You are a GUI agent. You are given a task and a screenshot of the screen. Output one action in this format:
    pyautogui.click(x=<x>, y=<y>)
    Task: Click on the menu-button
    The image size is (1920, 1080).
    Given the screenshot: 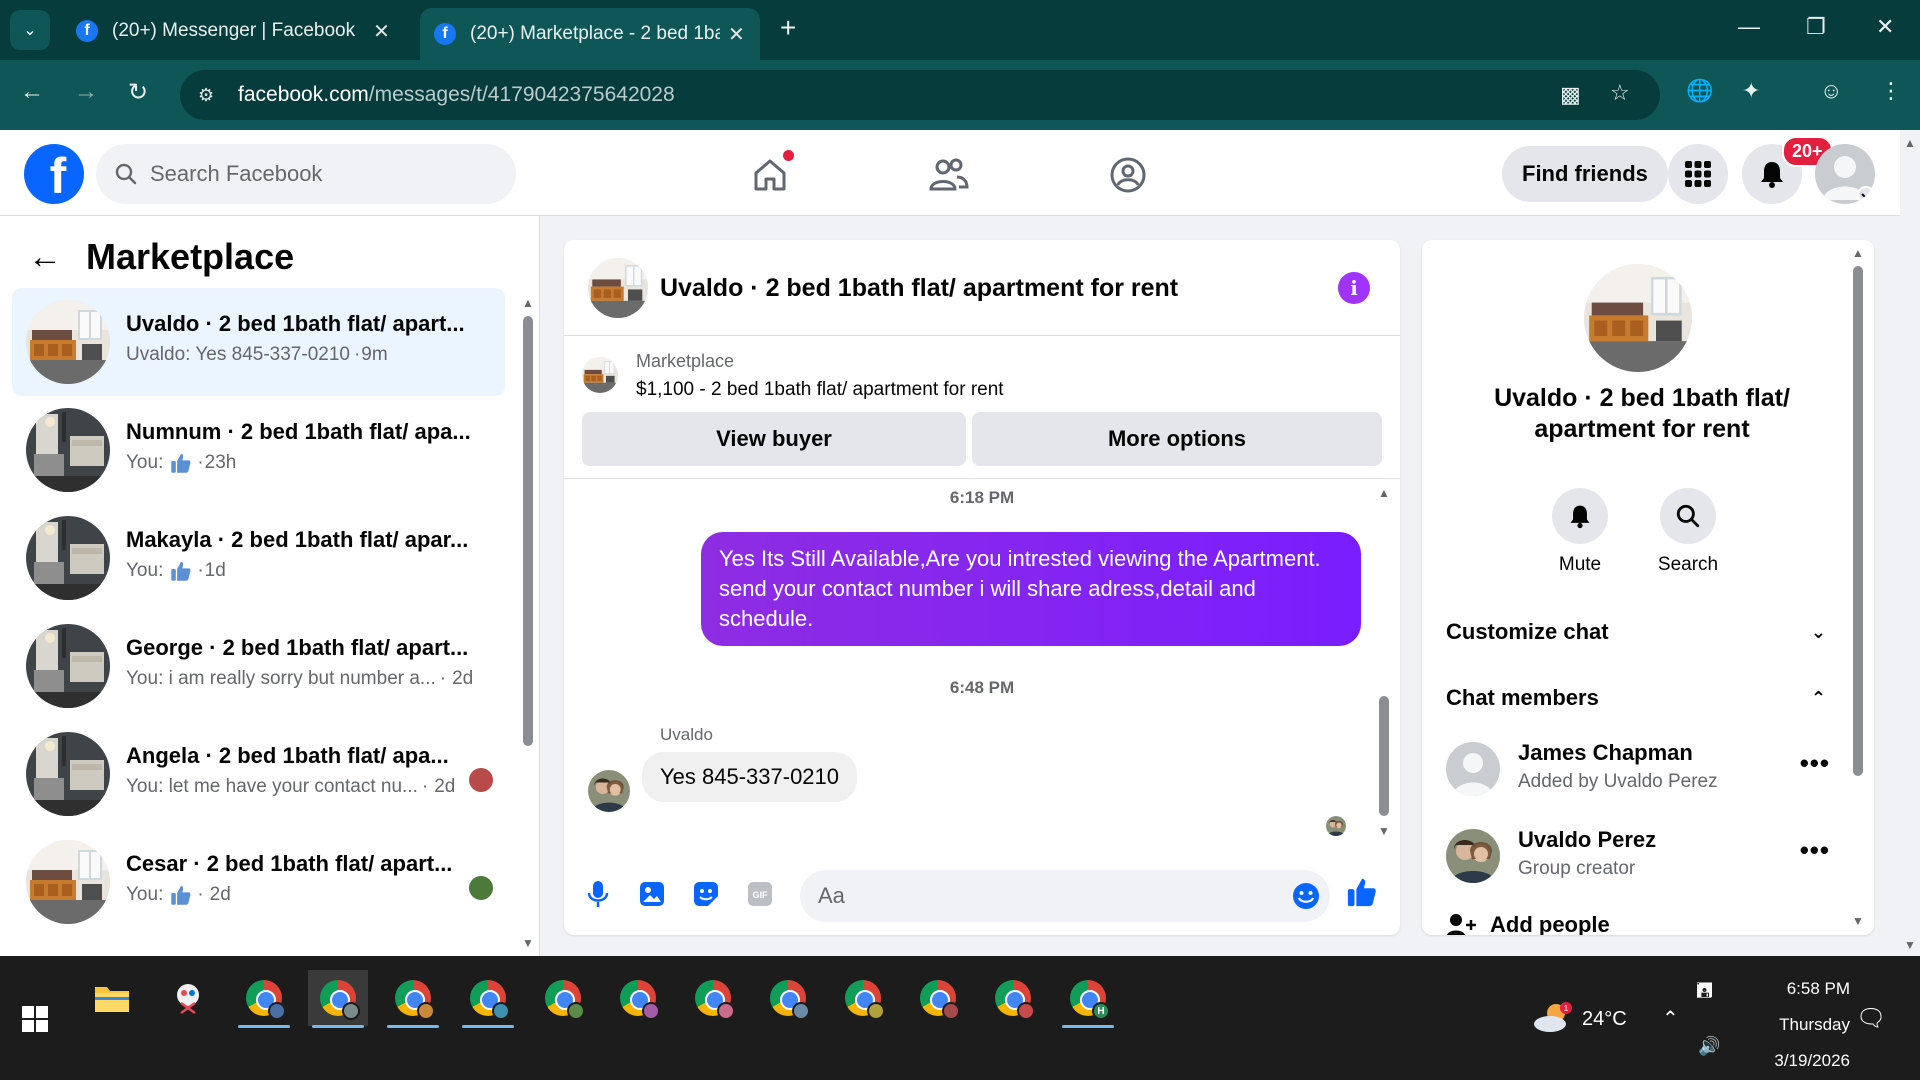 What is the action you would take?
    pyautogui.click(x=1698, y=174)
    